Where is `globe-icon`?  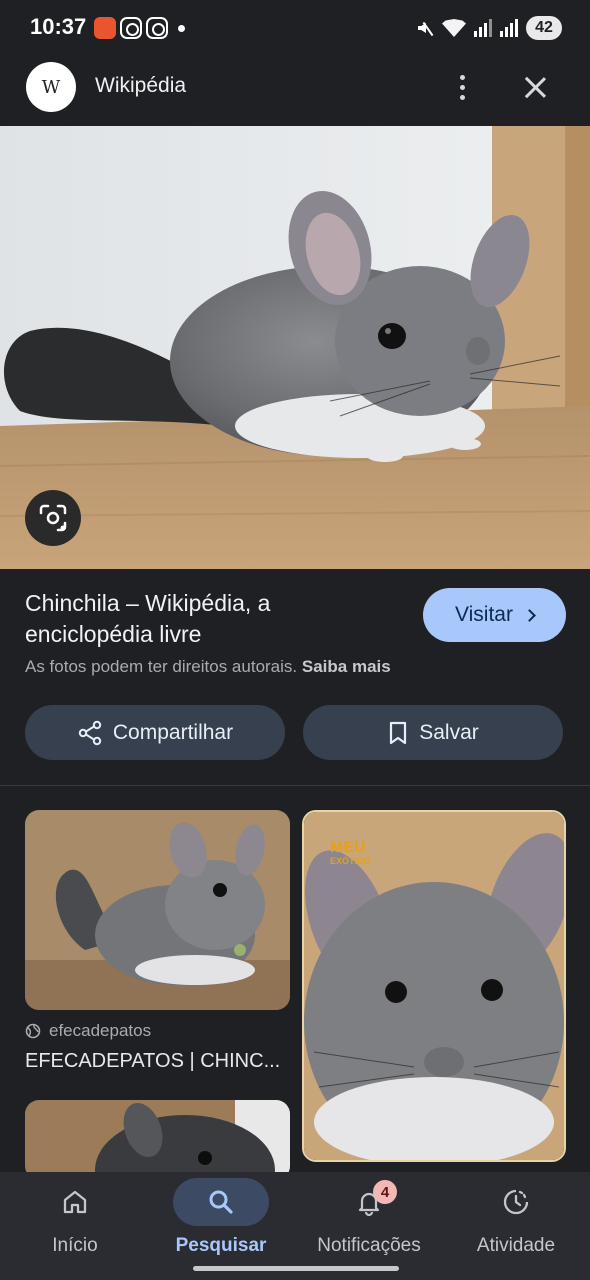
globe-icon is located at coordinates (33, 1031).